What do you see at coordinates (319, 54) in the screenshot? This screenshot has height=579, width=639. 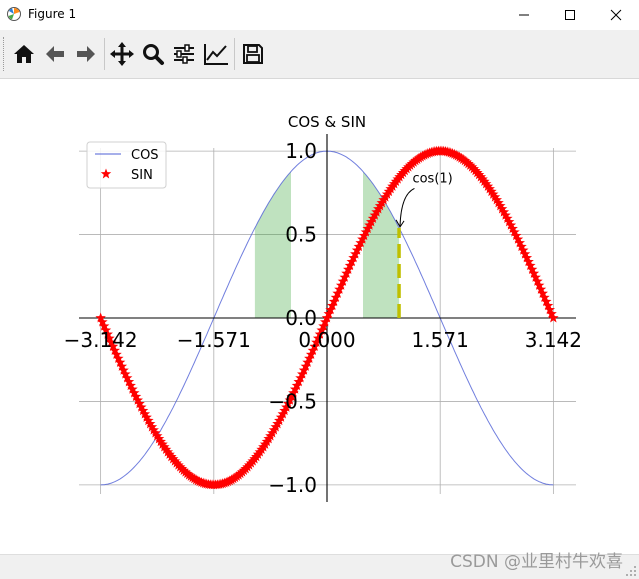 I see `navigation-toolbar` at bounding box center [319, 54].